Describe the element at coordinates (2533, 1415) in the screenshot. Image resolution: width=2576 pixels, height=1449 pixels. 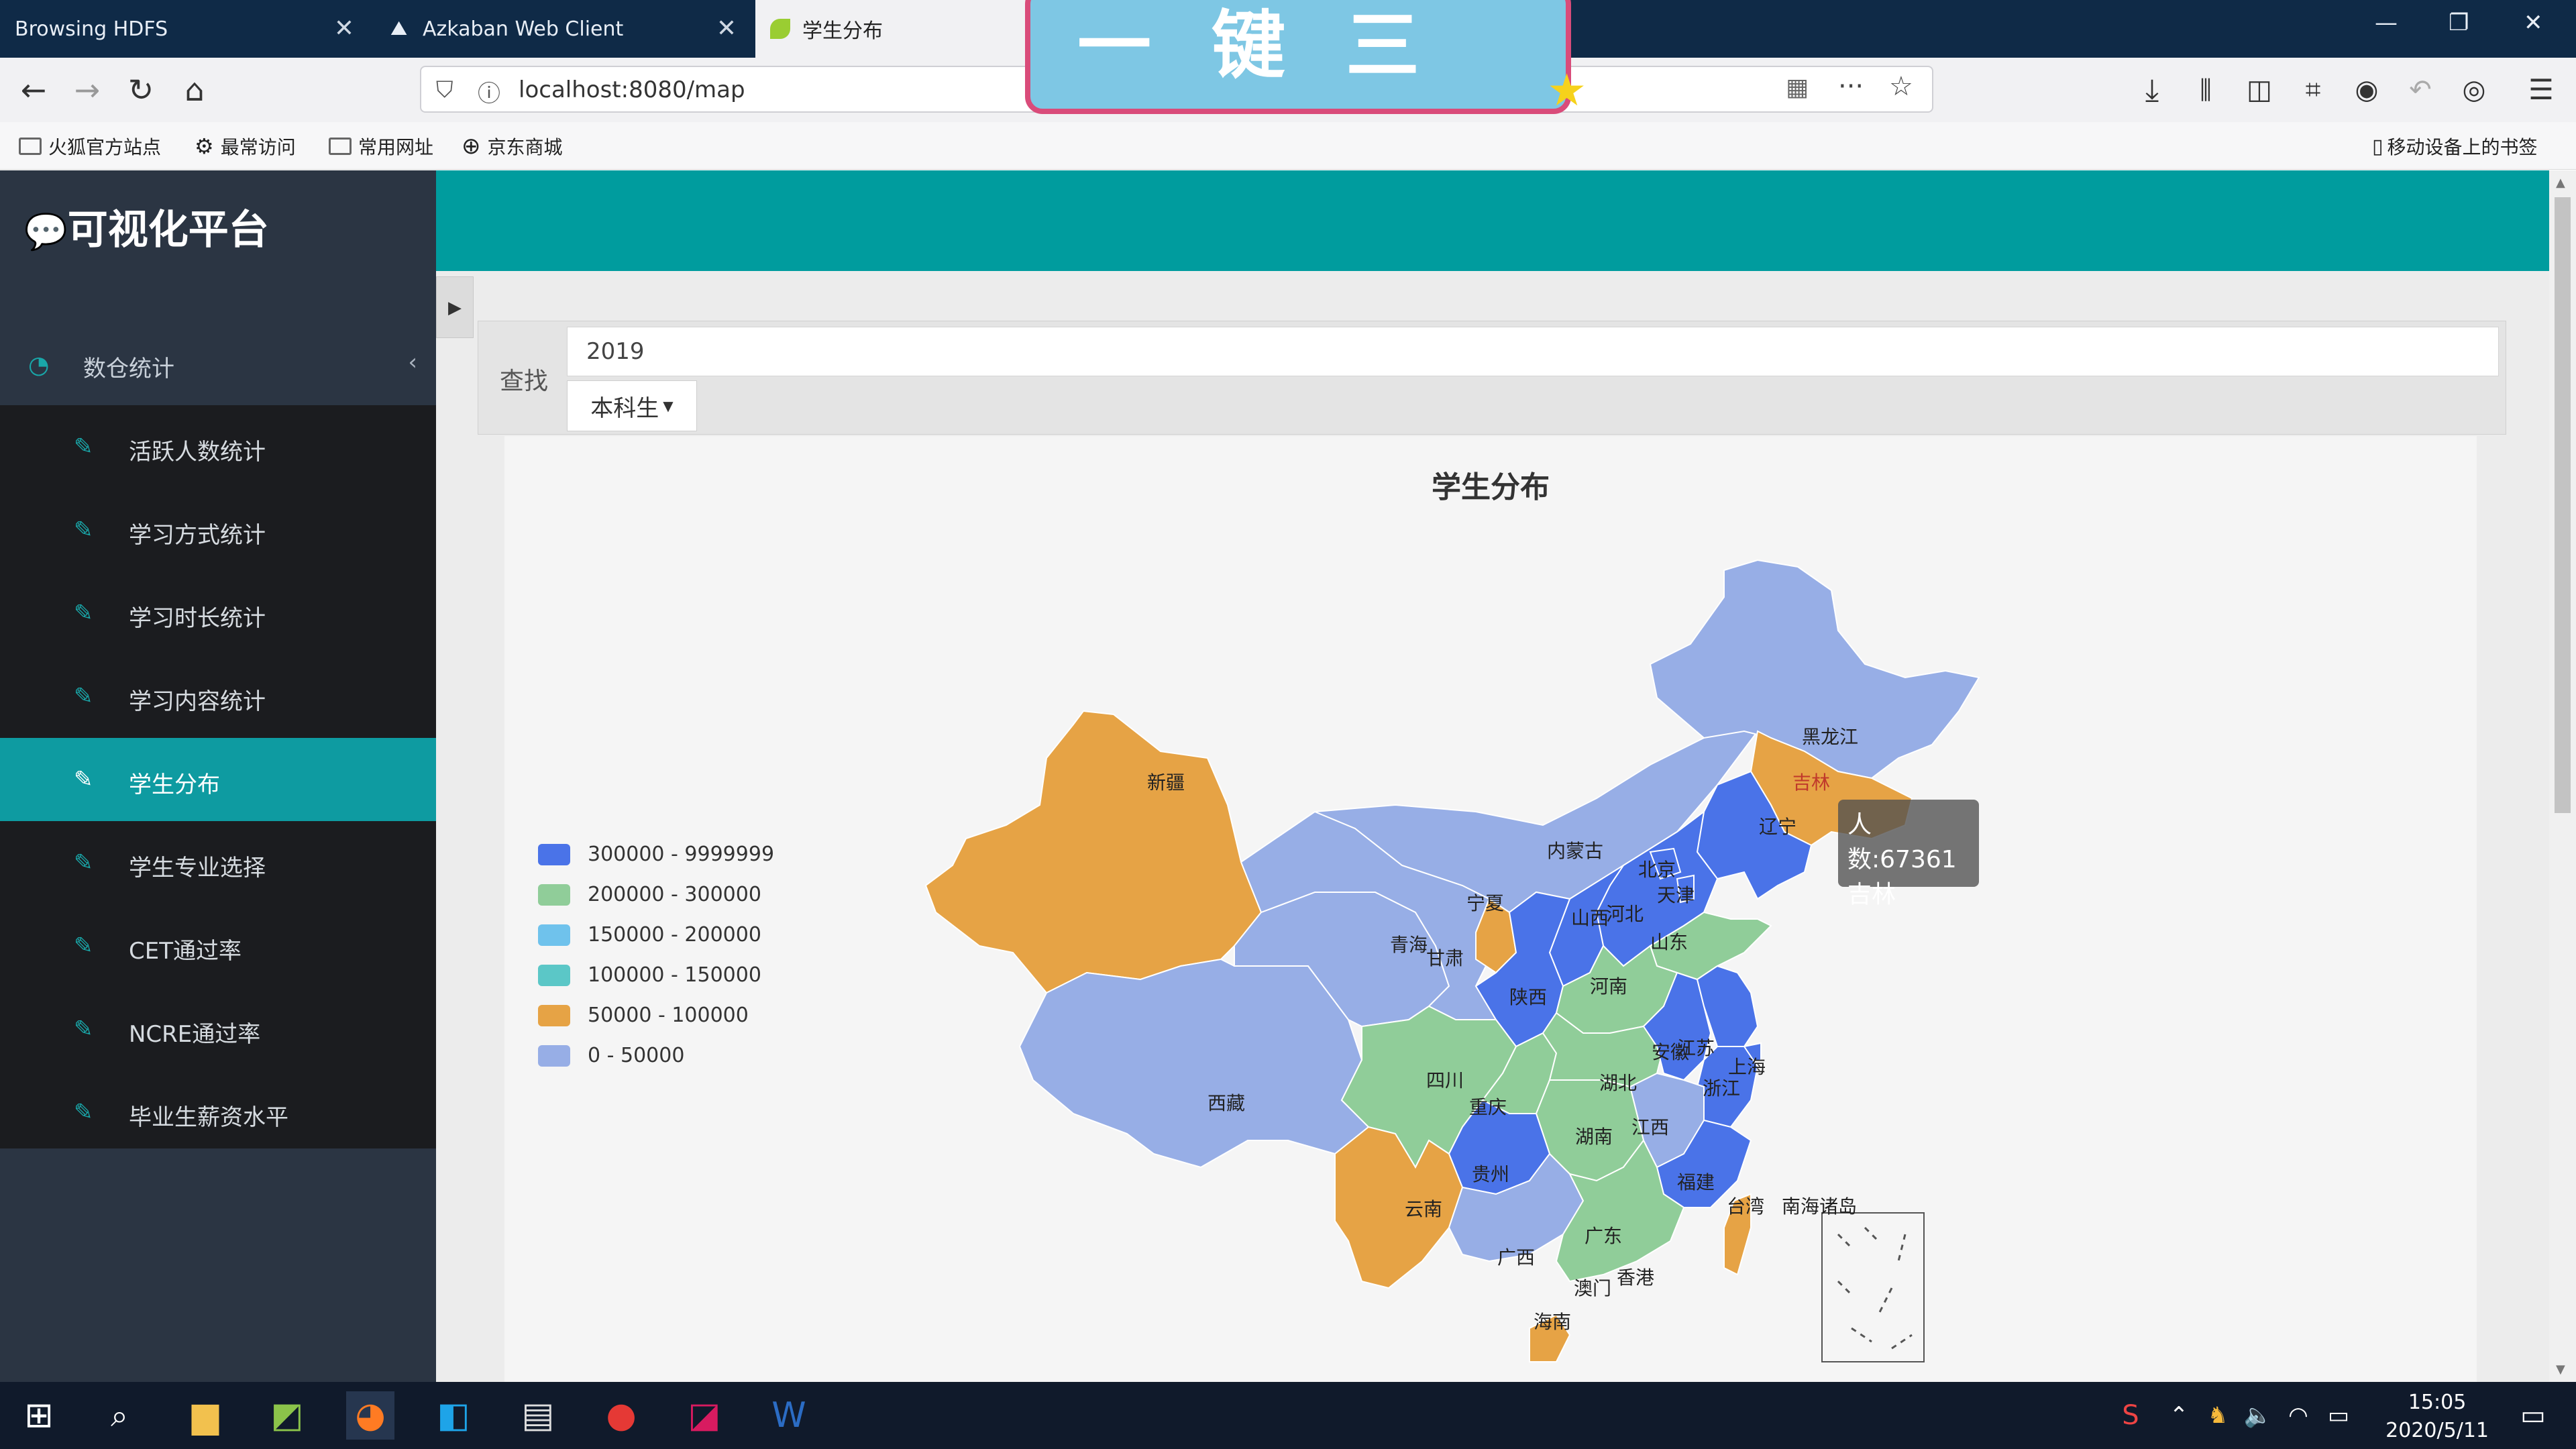
I see `notification-icon: ▭` at that location.